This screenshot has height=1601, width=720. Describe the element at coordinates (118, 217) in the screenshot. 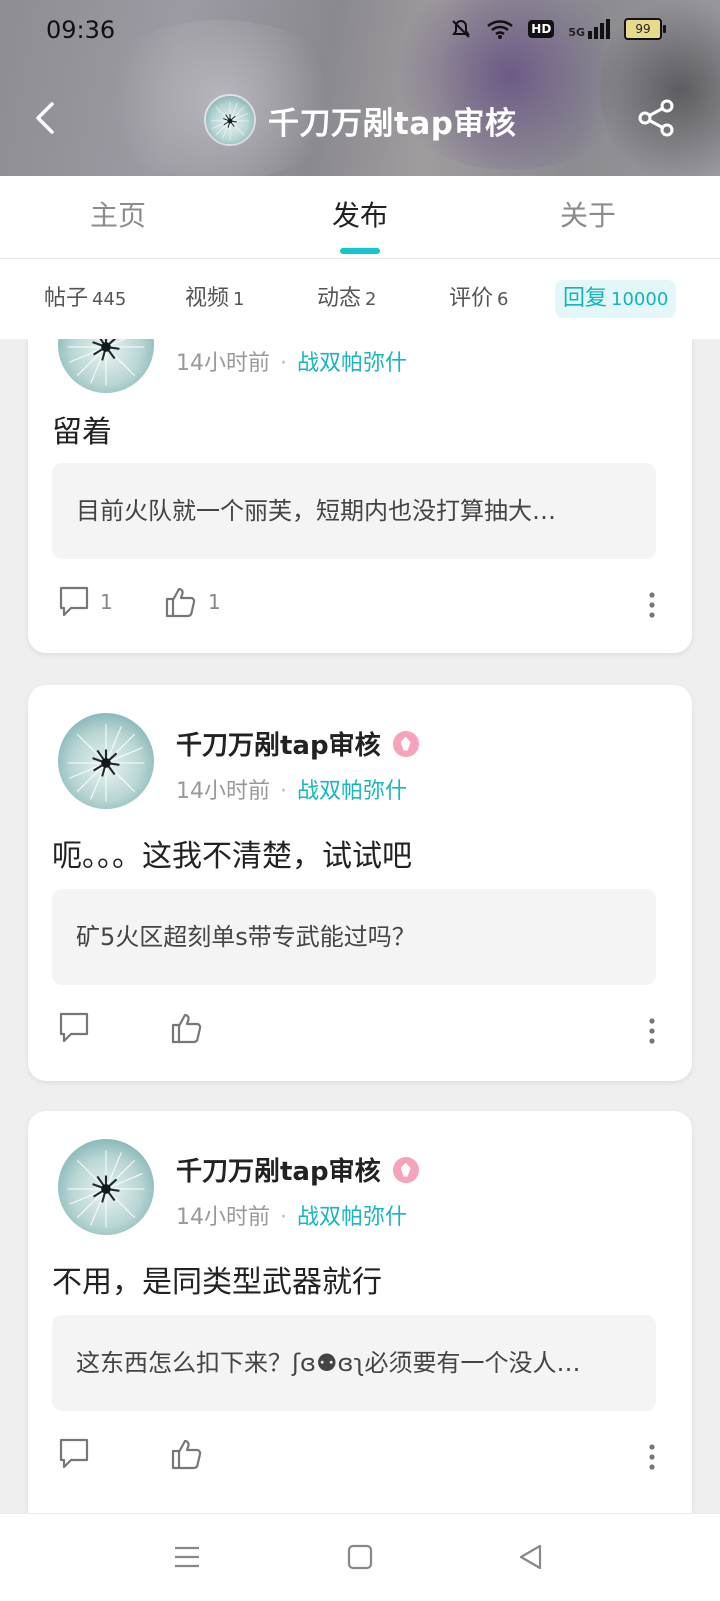

I see `tab-home: 主页` at that location.